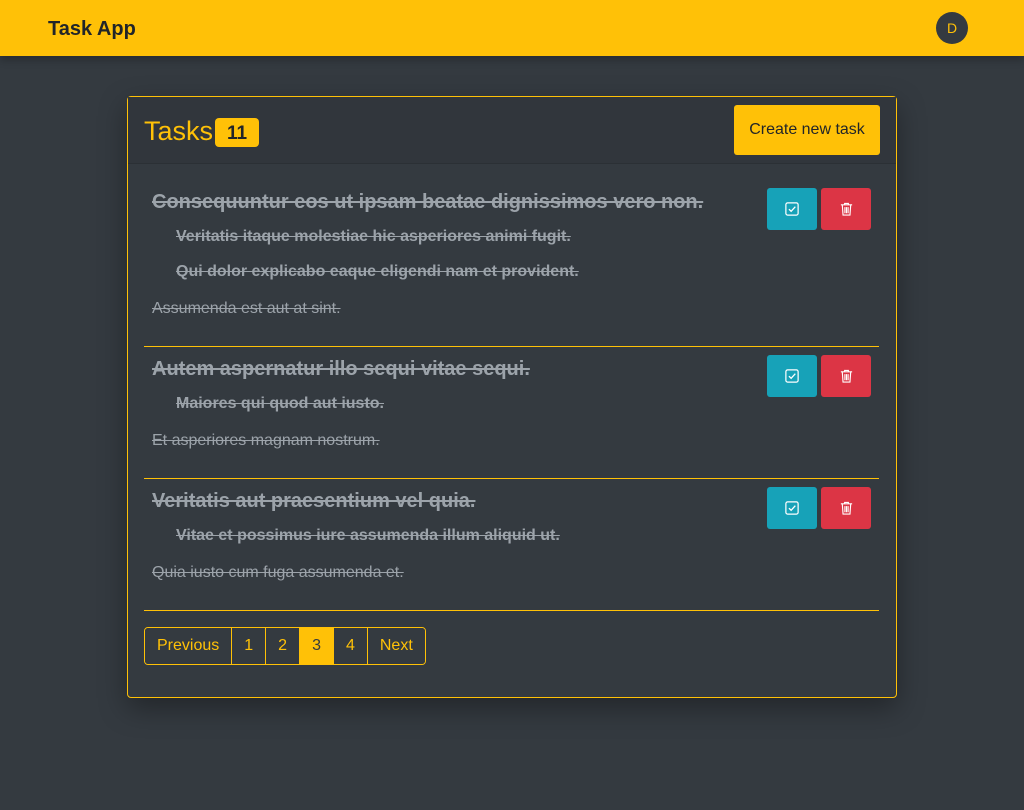  What do you see at coordinates (280, 403) in the screenshot?
I see `subtask-item: Maiores qui quod aut iusto.` at bounding box center [280, 403].